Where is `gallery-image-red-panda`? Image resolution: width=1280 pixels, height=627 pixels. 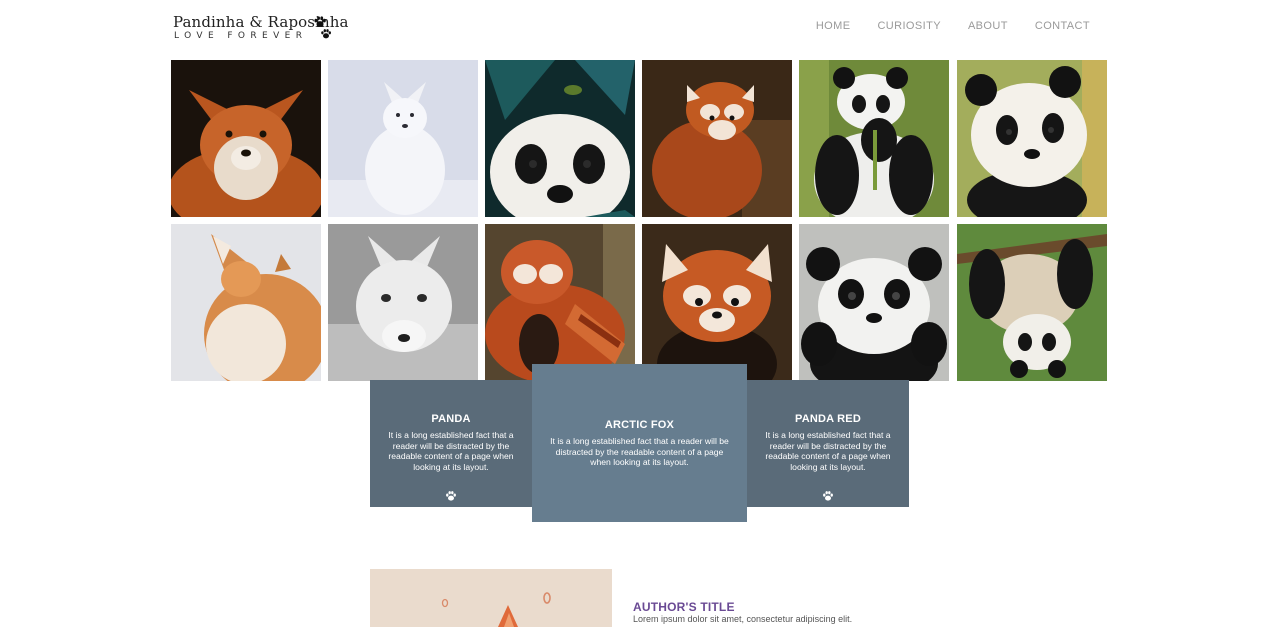
gallery-image-red-panda is located at coordinates (717, 138).